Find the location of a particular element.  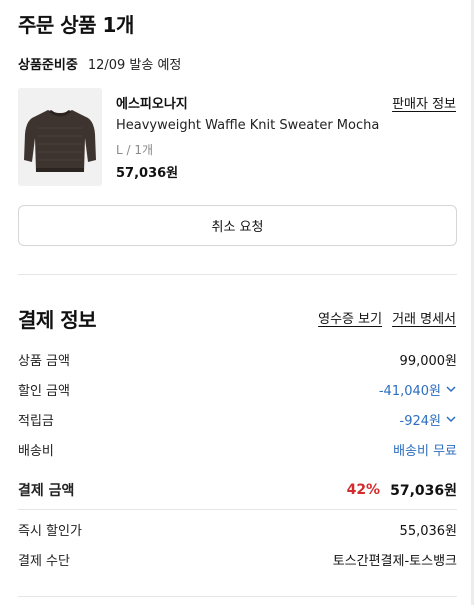

row-value: 55,036원 is located at coordinates (428, 531).